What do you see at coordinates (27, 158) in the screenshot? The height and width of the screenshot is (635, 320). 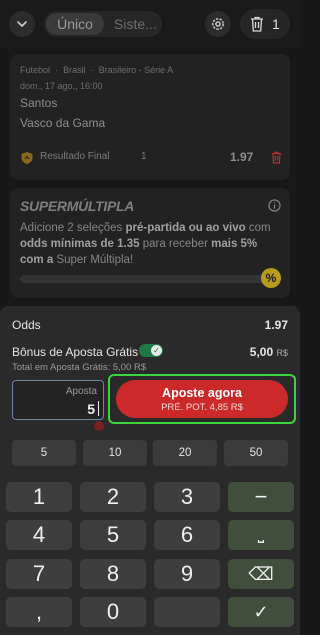 I see `shield-boost-icon` at bounding box center [27, 158].